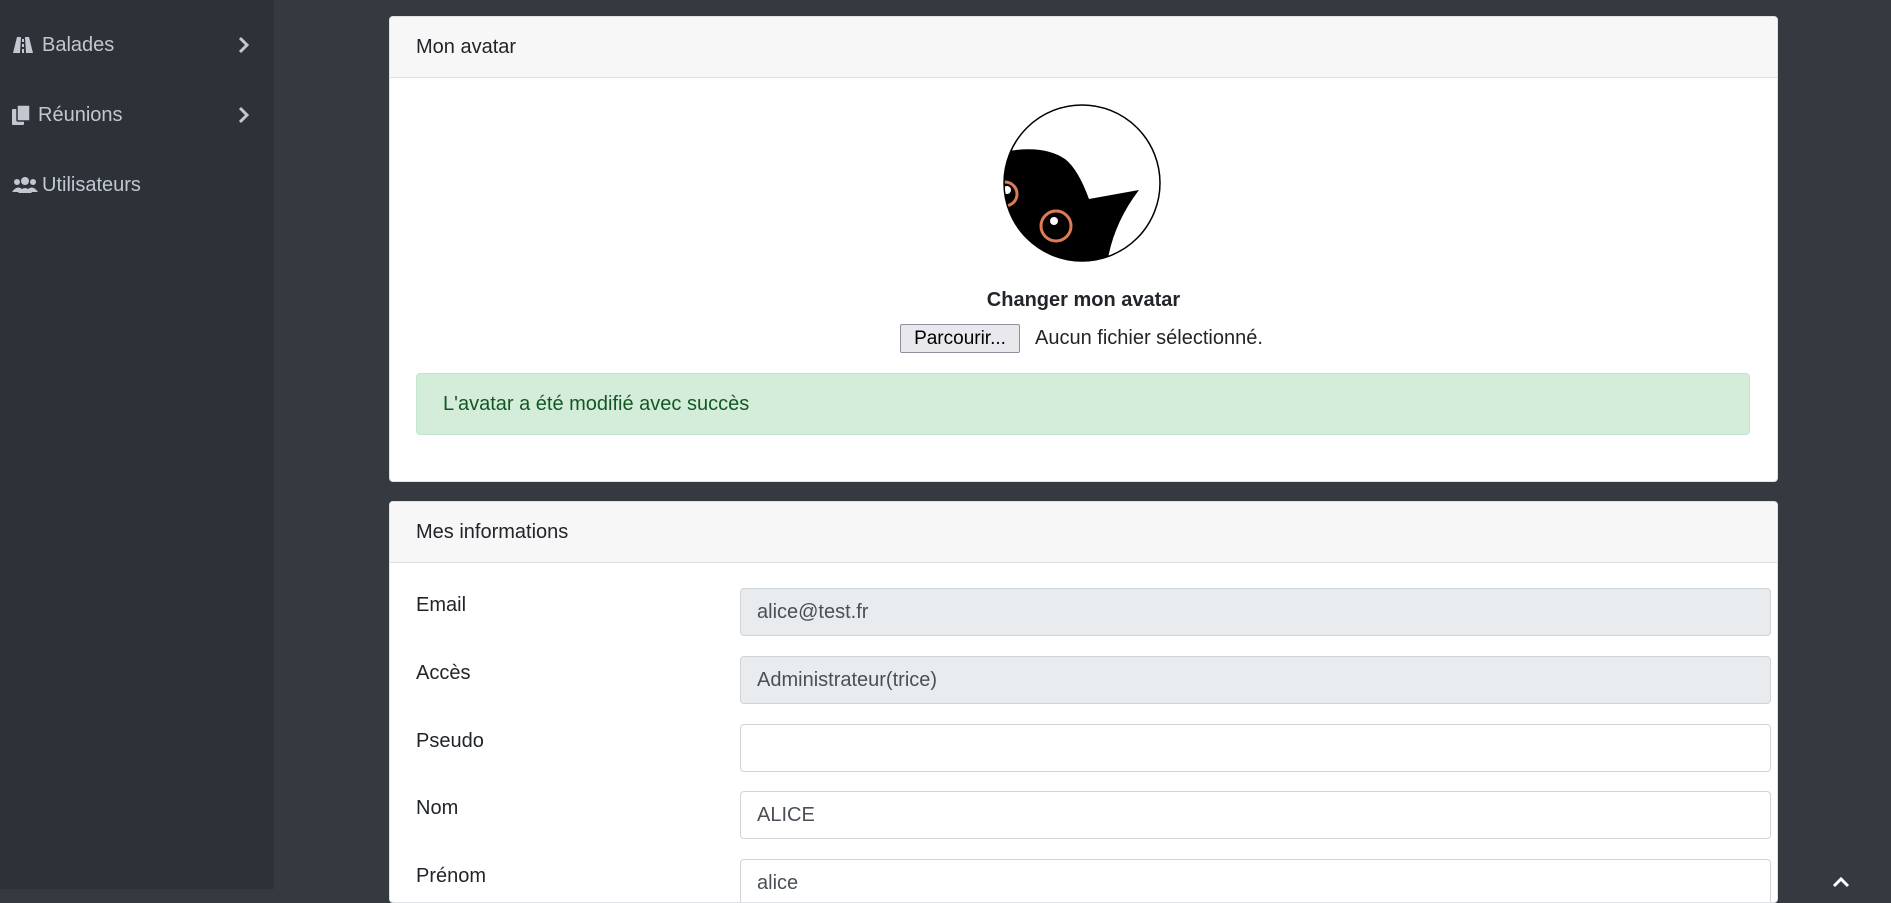  Describe the element at coordinates (1149, 338) in the screenshot. I see `file-status: Aucun fichier sélectionné.` at that location.